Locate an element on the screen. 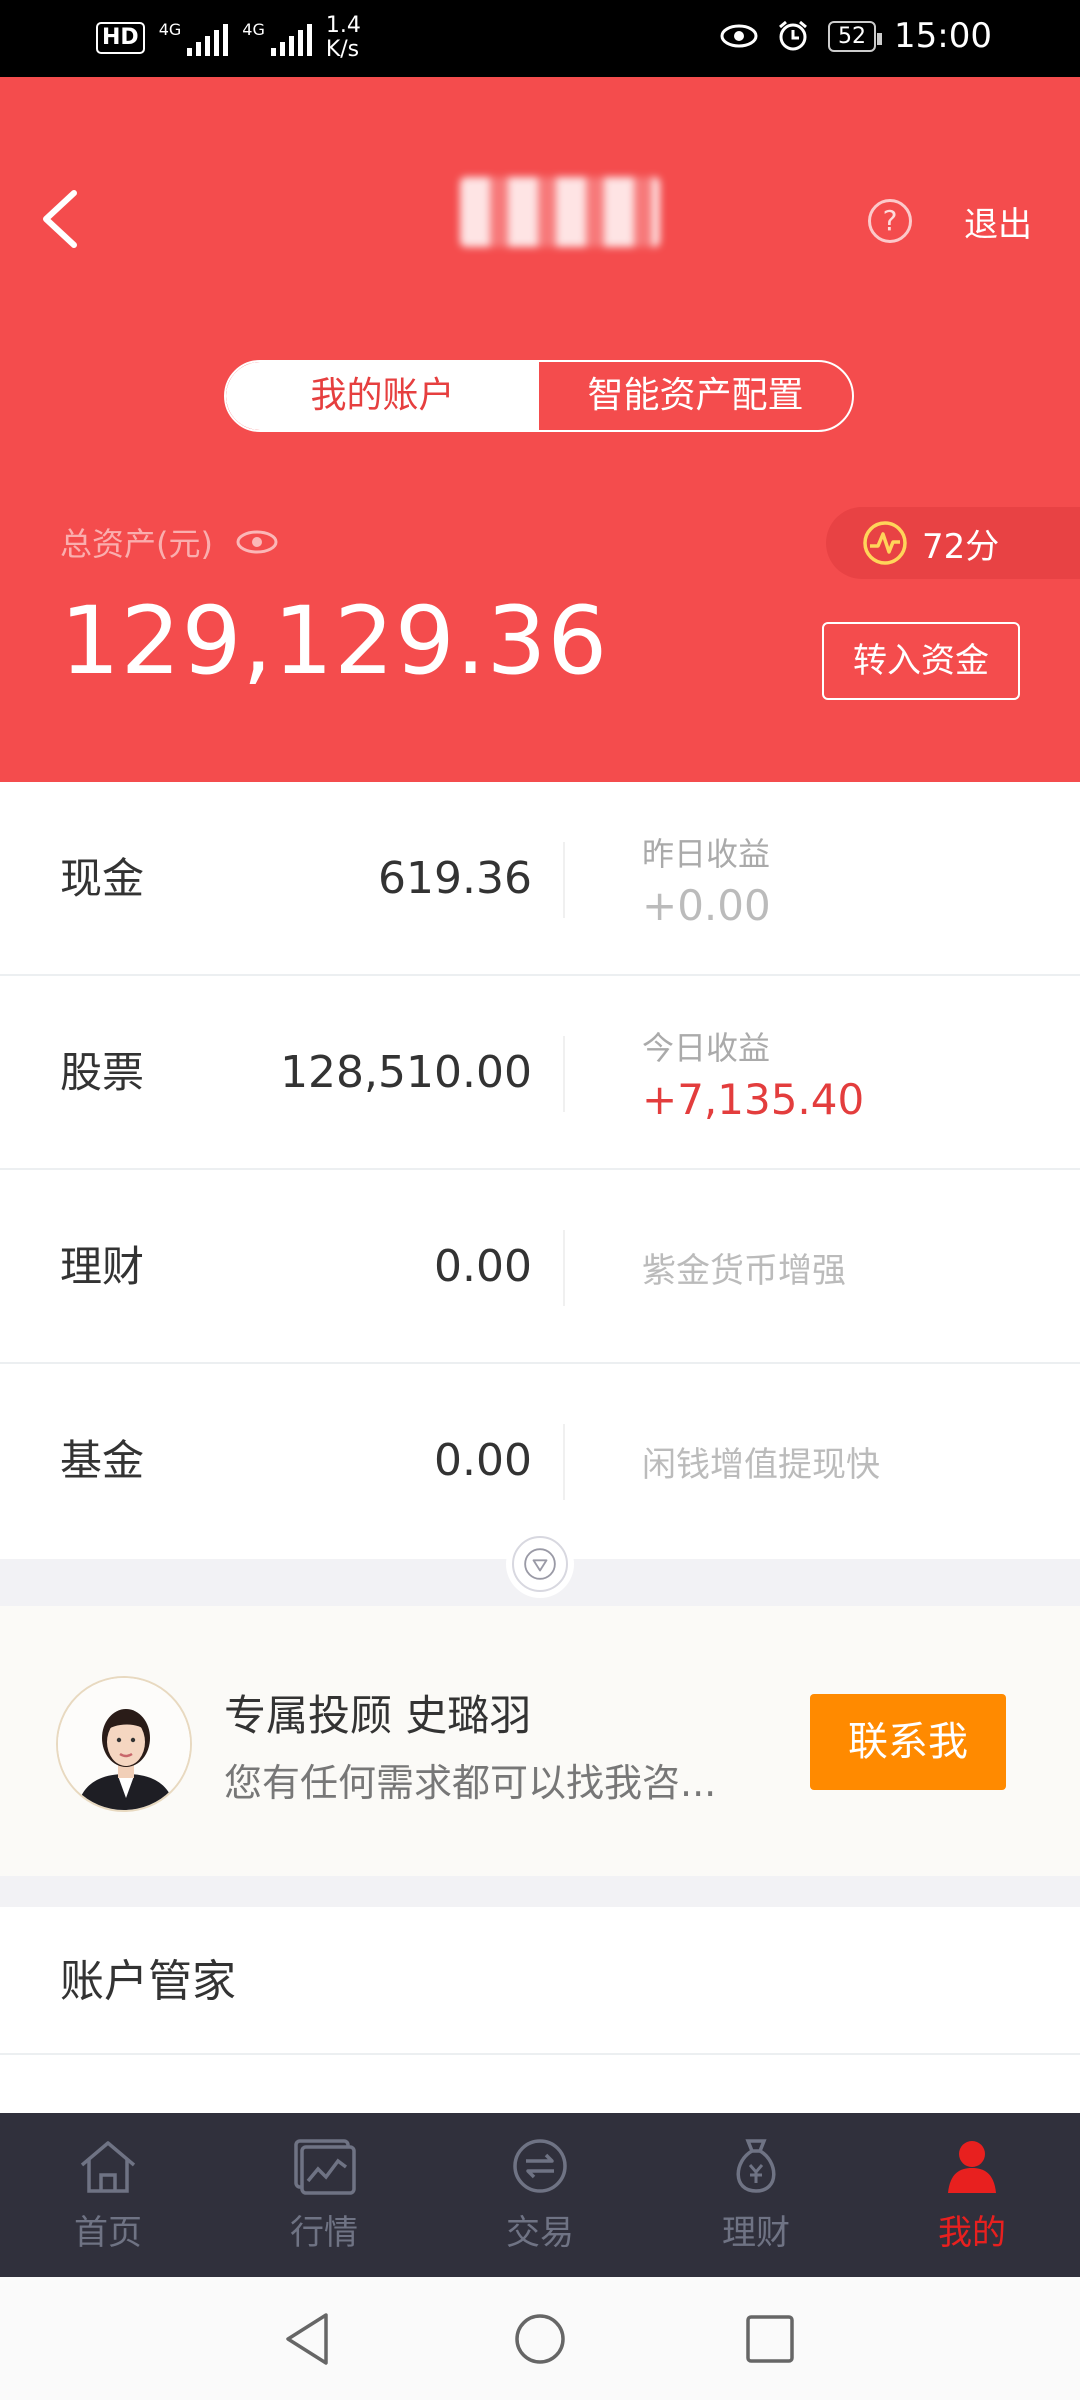  home-circle-icon is located at coordinates (540, 2339).